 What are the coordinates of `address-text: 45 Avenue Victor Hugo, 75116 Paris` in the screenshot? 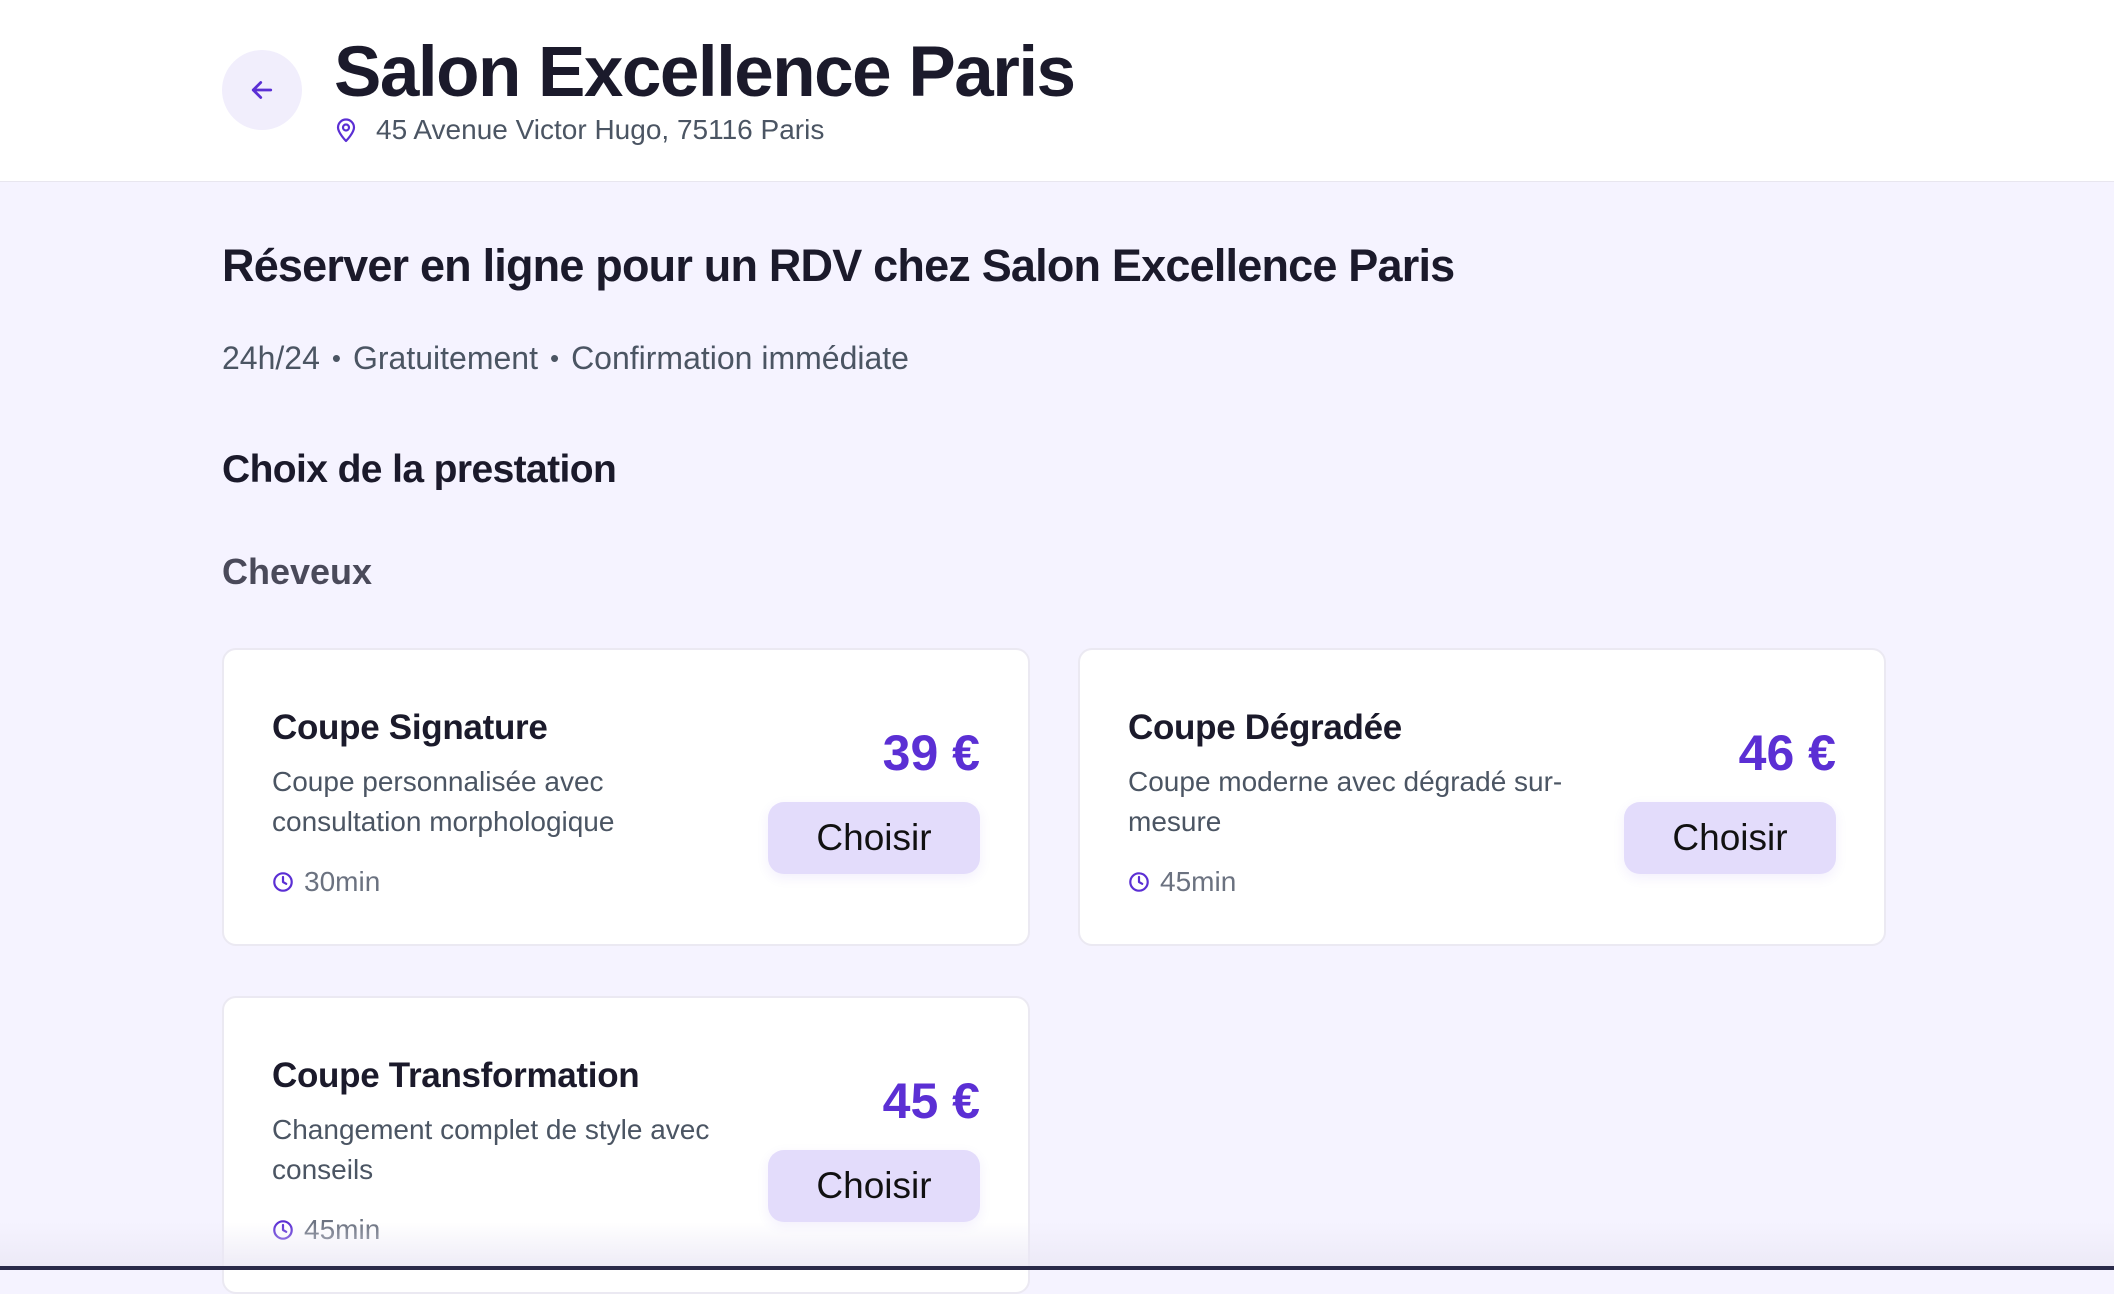 It's located at (600, 129).